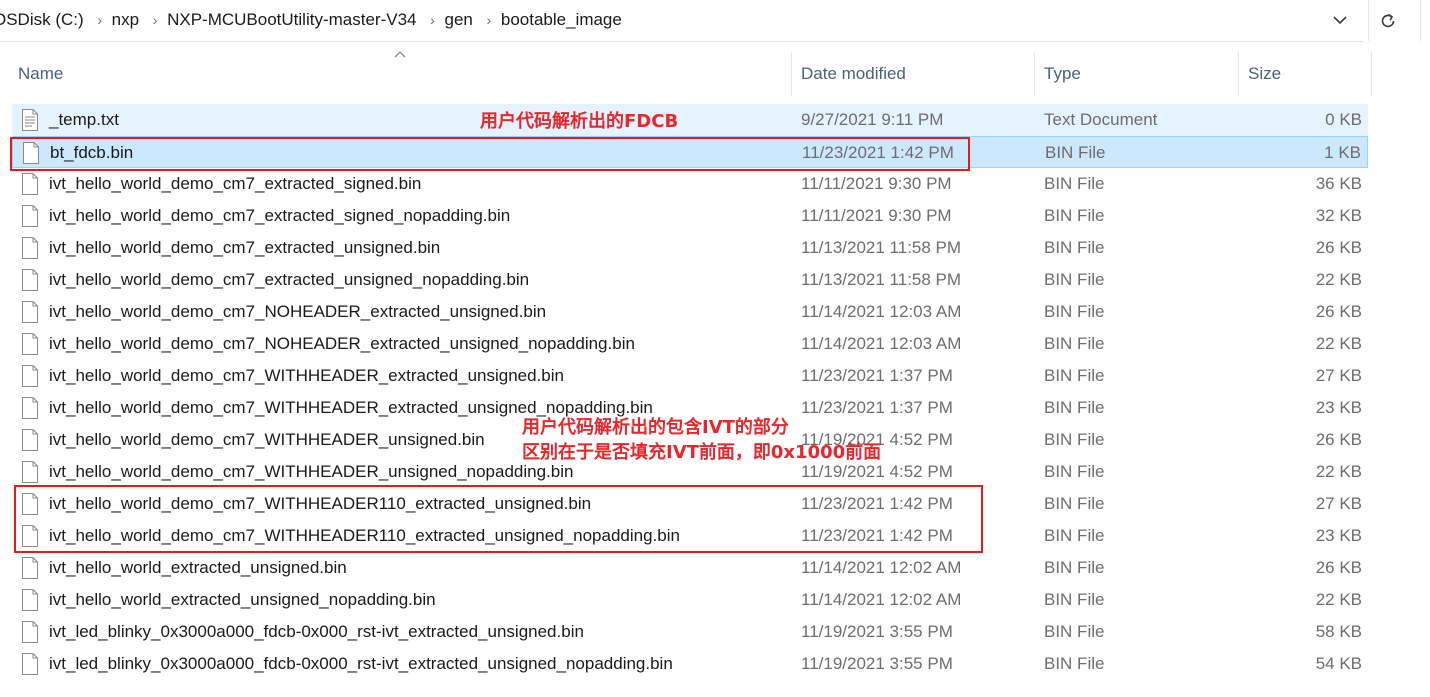 The image size is (1430, 697). Describe the element at coordinates (1342, 152) in the screenshot. I see `file-size: 1 KB` at that location.